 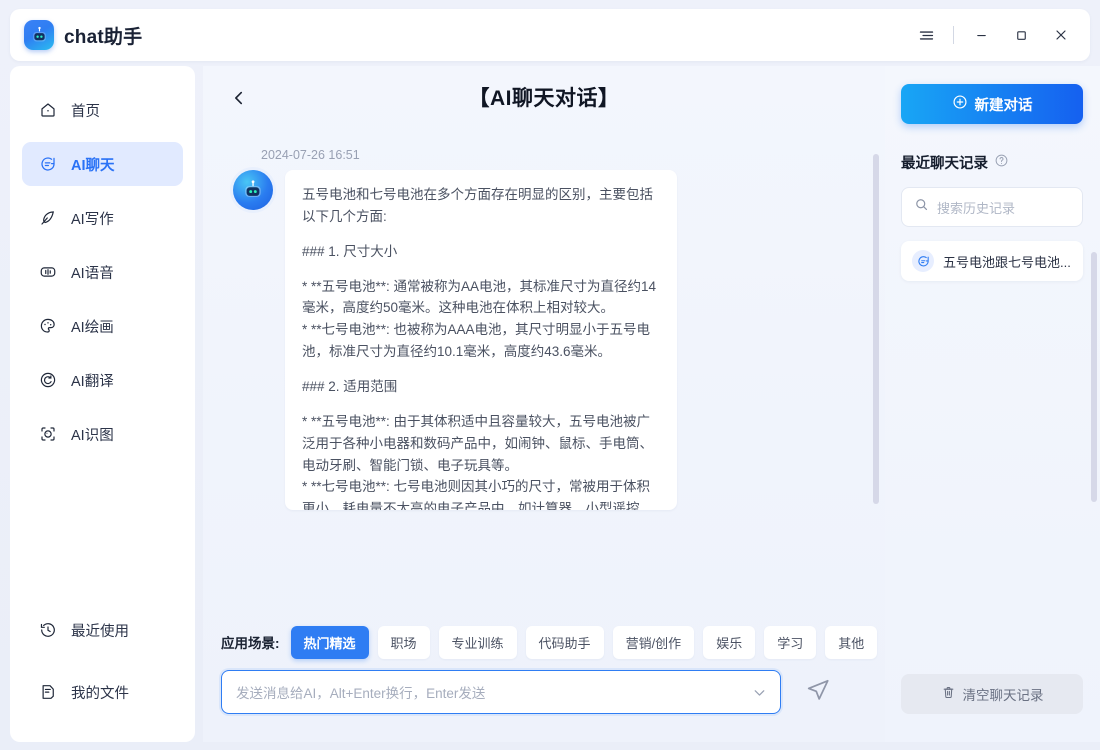 I want to click on chat-header: 【AI聊天对话】, so click(x=544, y=97).